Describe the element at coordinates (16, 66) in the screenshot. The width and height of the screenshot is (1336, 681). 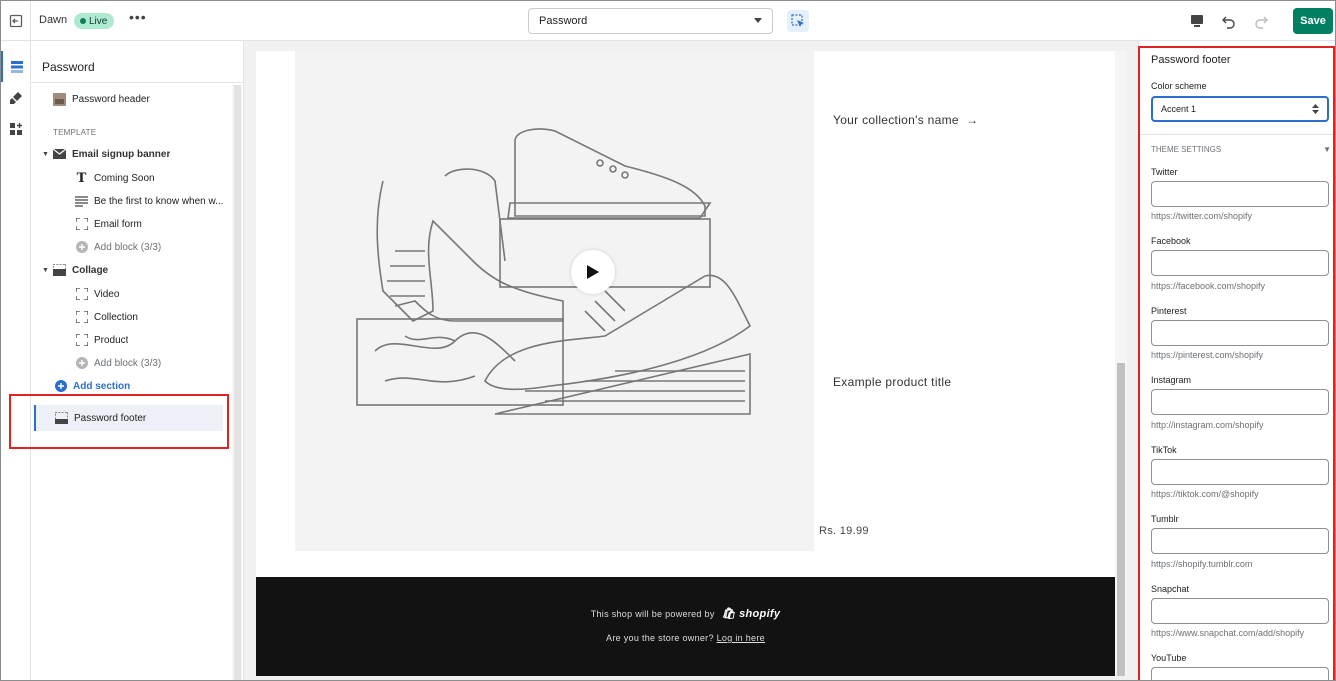
I see `rail-sections-button` at that location.